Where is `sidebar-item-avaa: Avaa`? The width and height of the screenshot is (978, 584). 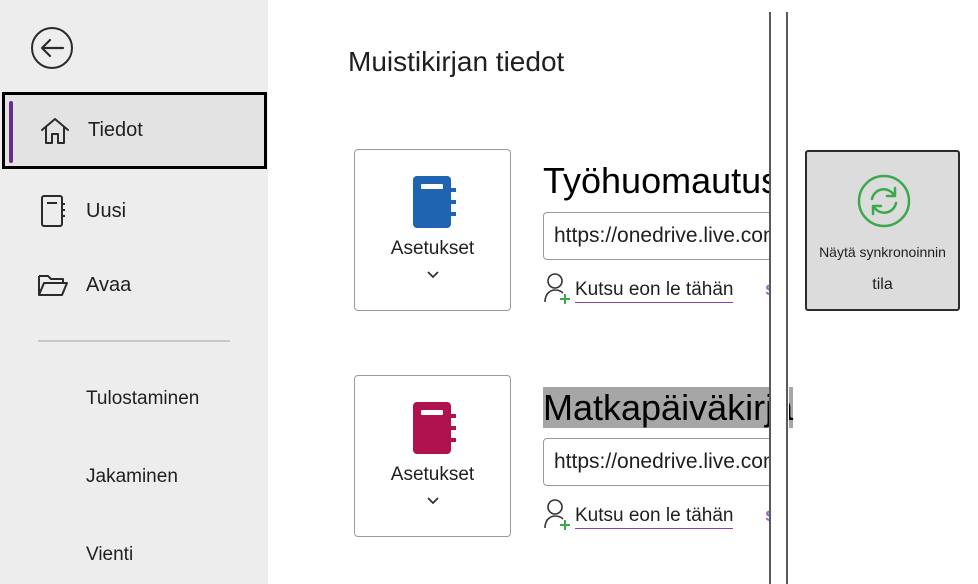 sidebar-item-avaa: Avaa is located at coordinates (134, 285).